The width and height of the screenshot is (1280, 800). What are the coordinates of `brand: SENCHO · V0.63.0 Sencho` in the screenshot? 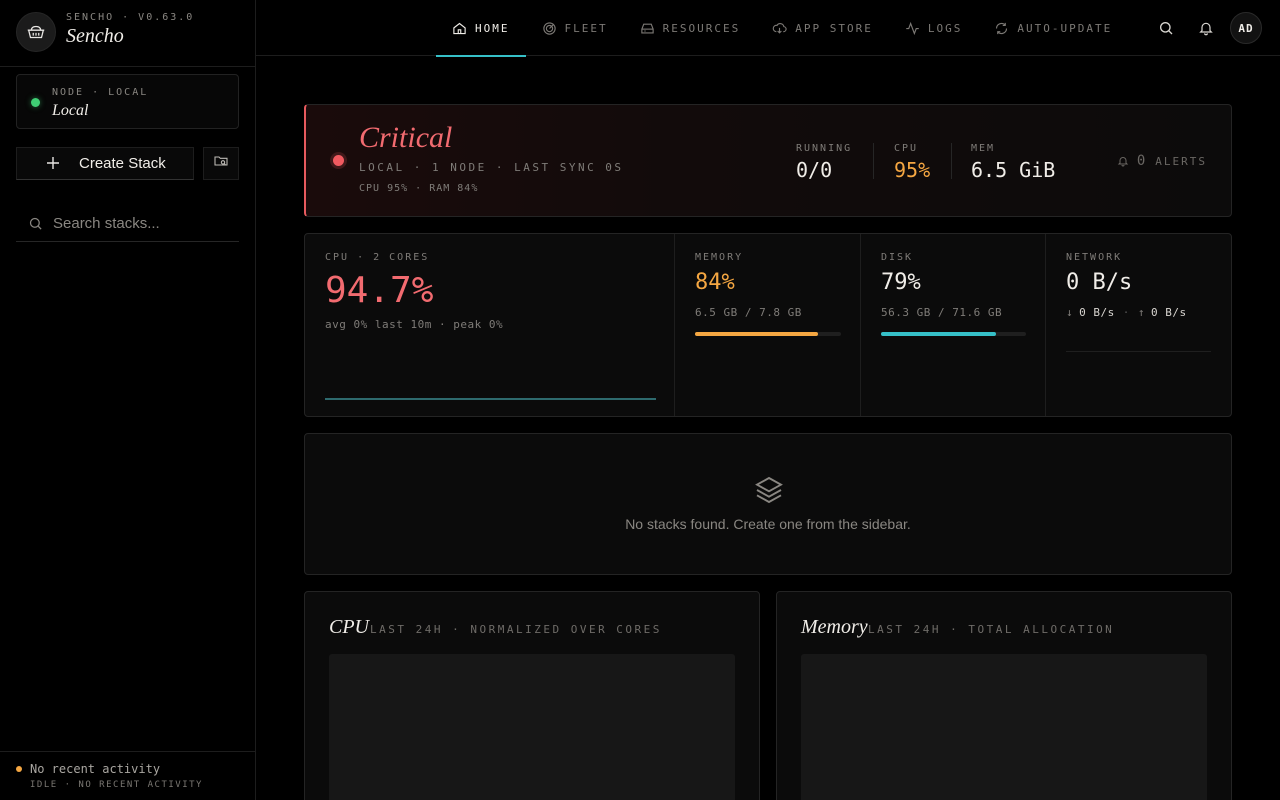 It's located at (105, 32).